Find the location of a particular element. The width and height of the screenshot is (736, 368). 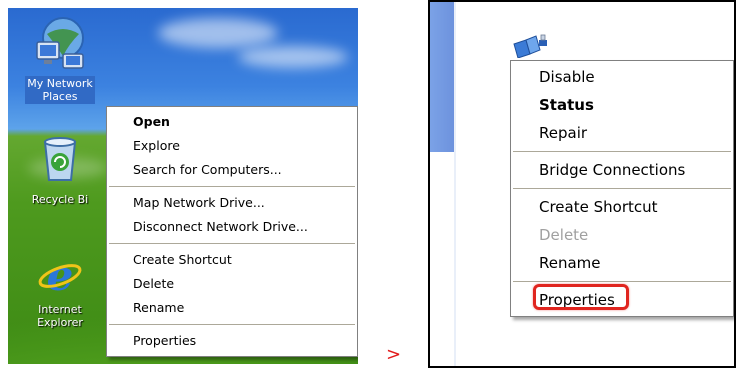

desktop-icon-network-places: My Network Places is located at coordinates (60, 60).